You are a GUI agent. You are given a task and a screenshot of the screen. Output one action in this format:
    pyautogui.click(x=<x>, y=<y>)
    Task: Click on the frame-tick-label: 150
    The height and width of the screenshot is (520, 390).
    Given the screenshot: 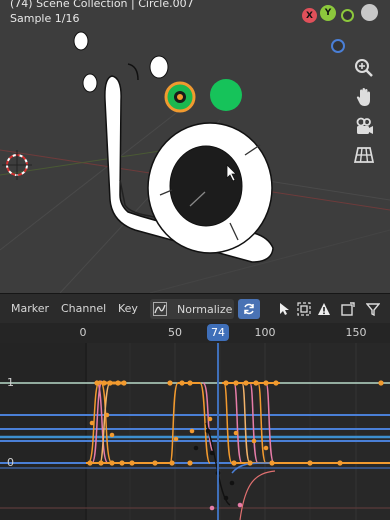 What is the action you would take?
    pyautogui.click(x=356, y=332)
    